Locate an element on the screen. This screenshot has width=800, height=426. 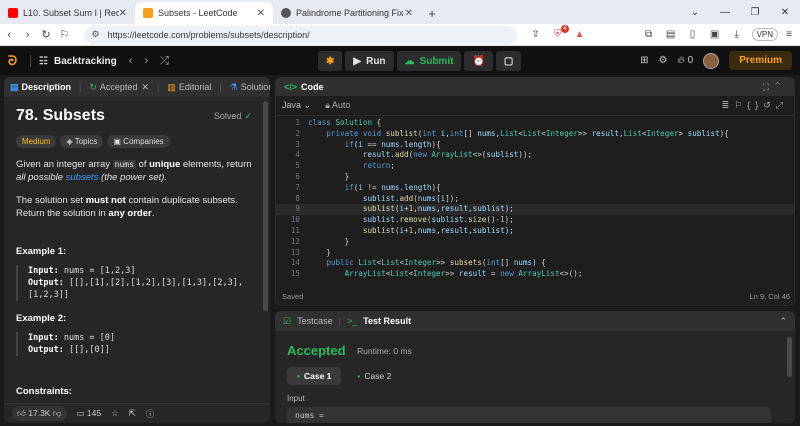
problem-list-button: ☷ Backtracking is located at coordinates (78, 61).